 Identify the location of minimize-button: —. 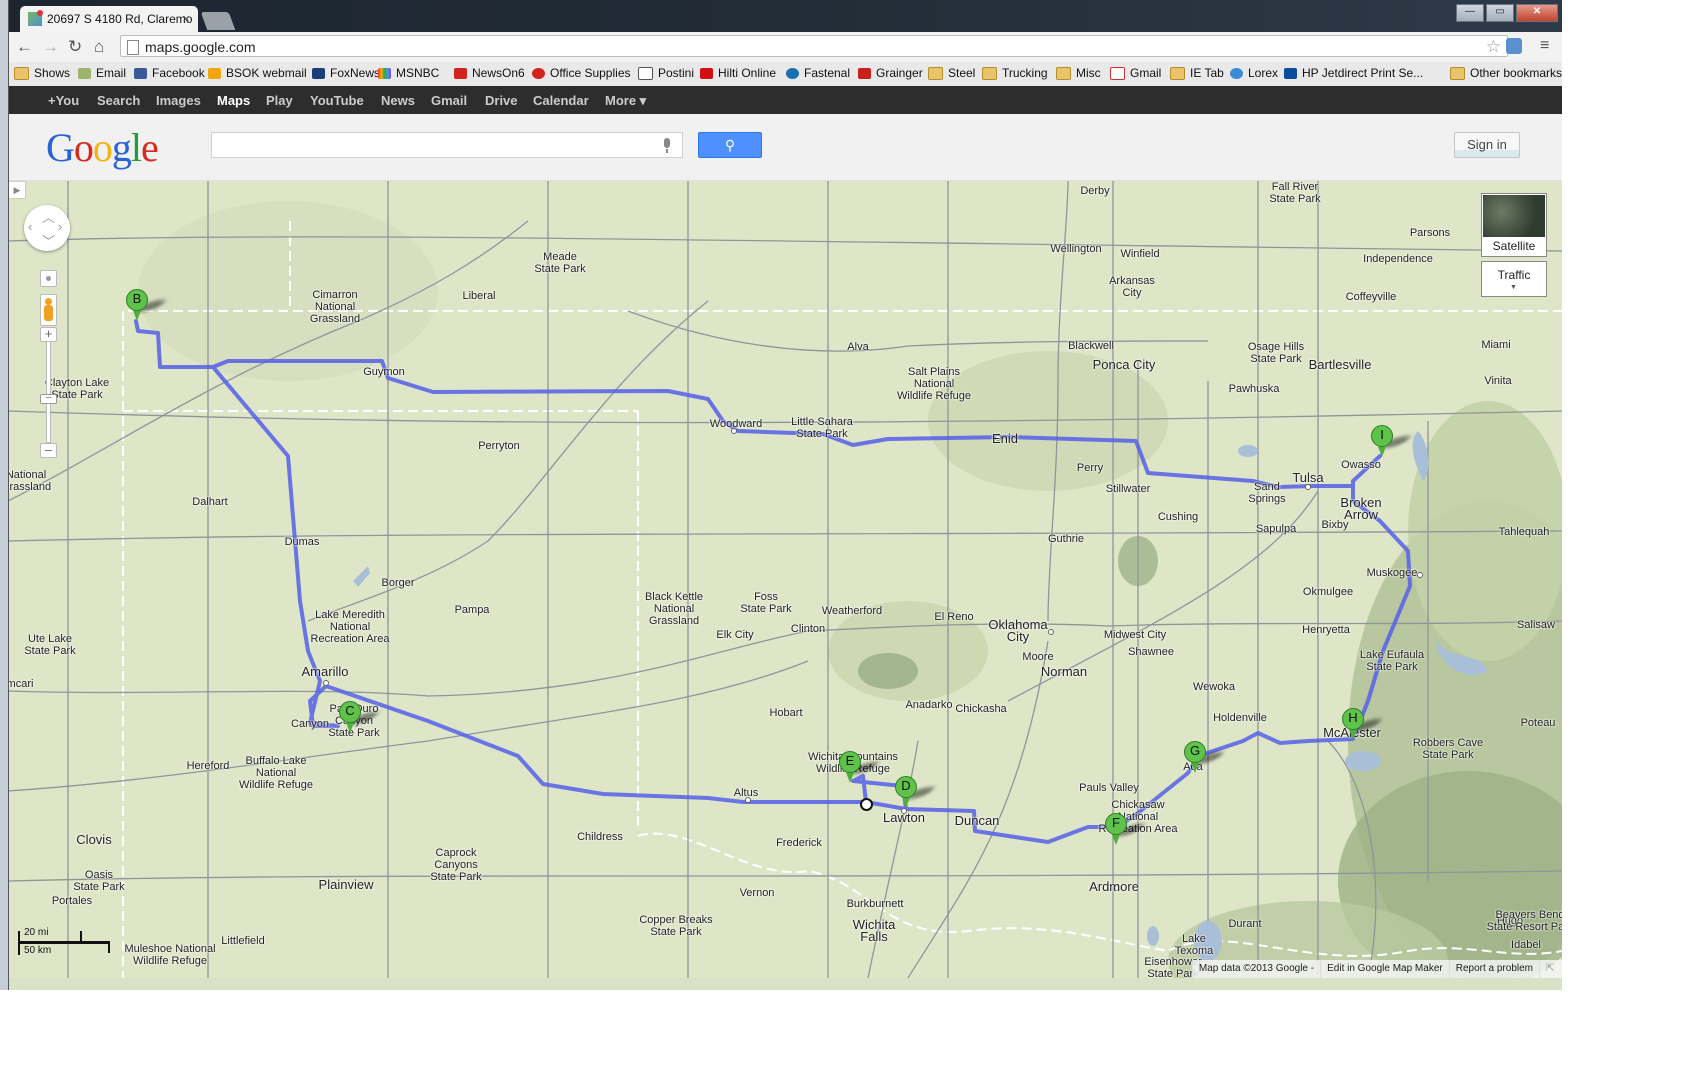
(1470, 13).